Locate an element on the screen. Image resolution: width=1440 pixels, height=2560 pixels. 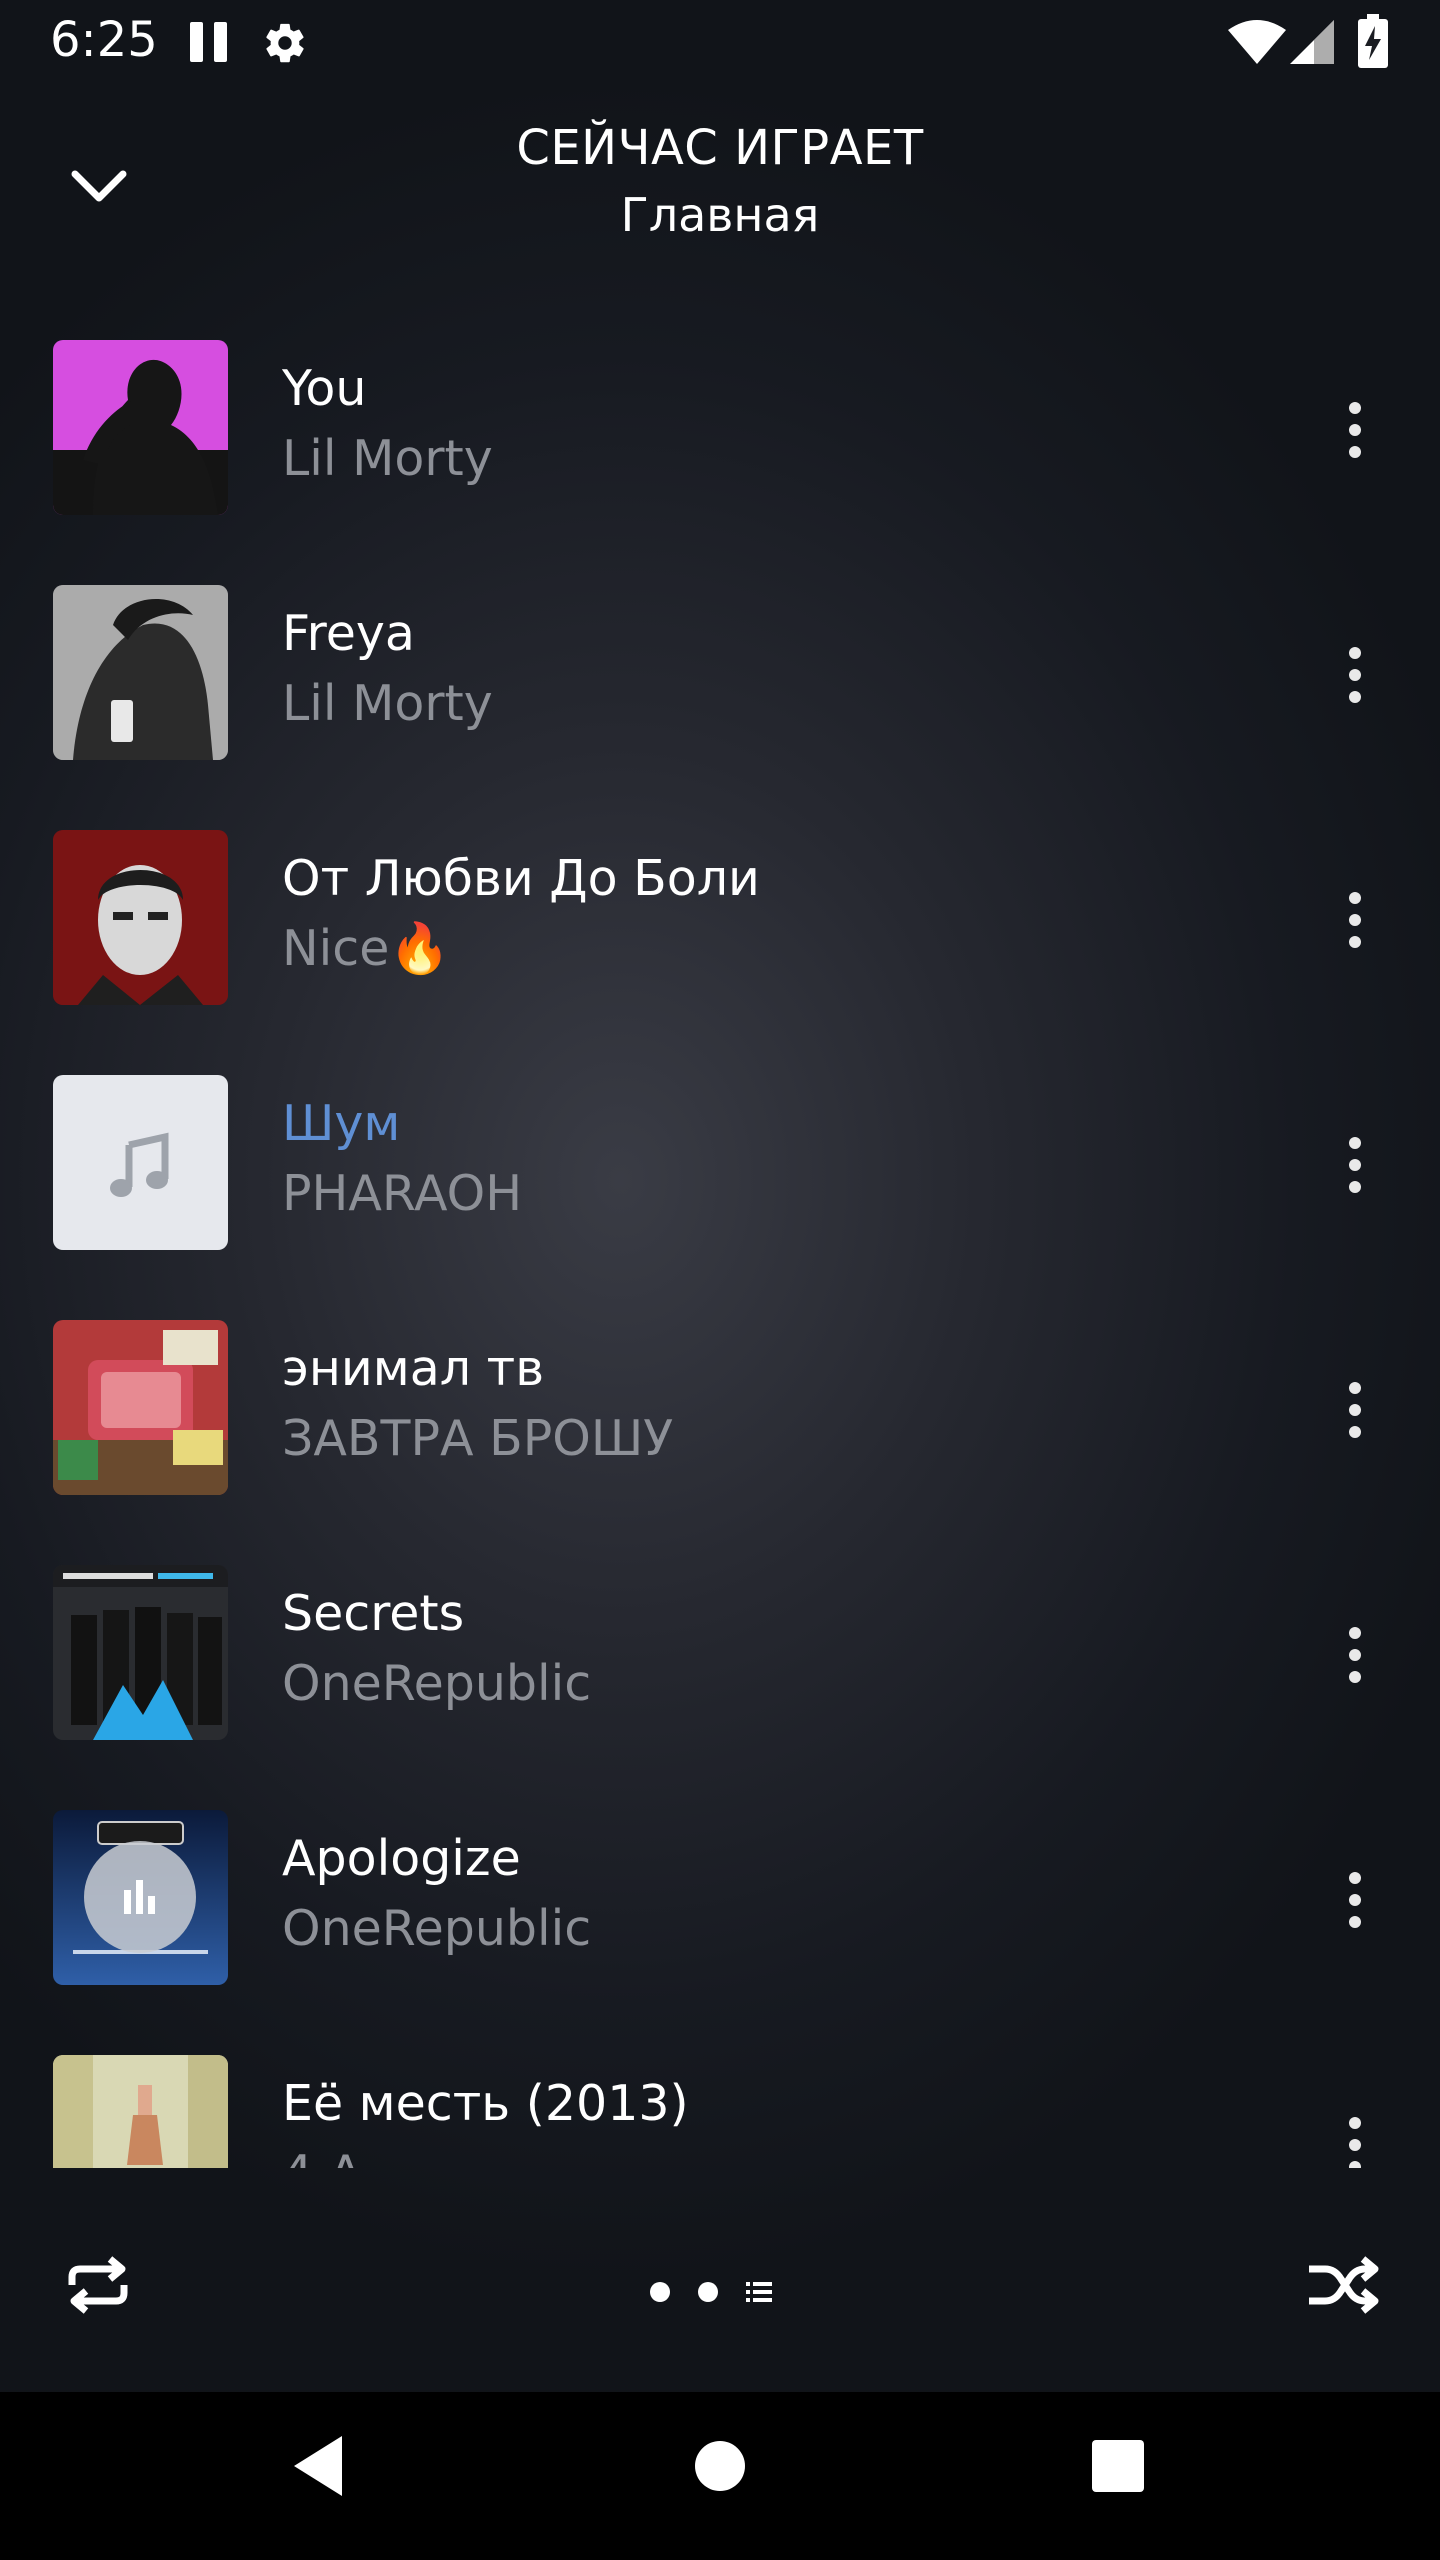
track-row-playing: Apologize OneRepublic is located at coordinates (720, 1902).